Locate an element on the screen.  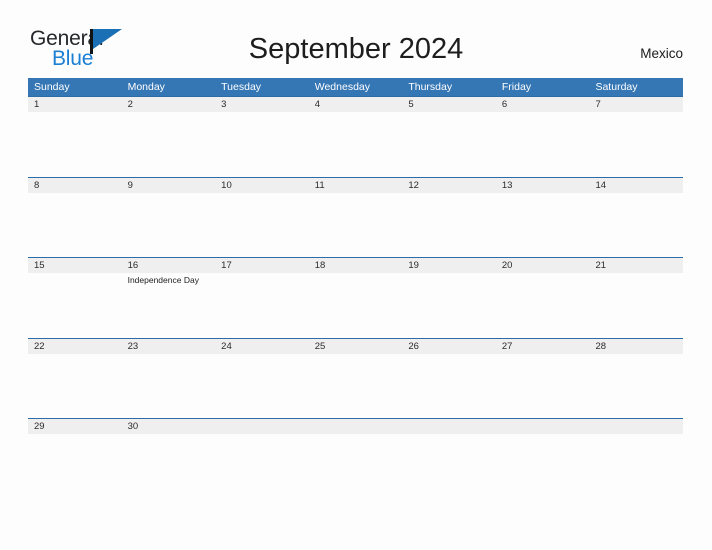
week-date-band: 22 23 24 25 26 27 28 is located at coordinates (355, 346).